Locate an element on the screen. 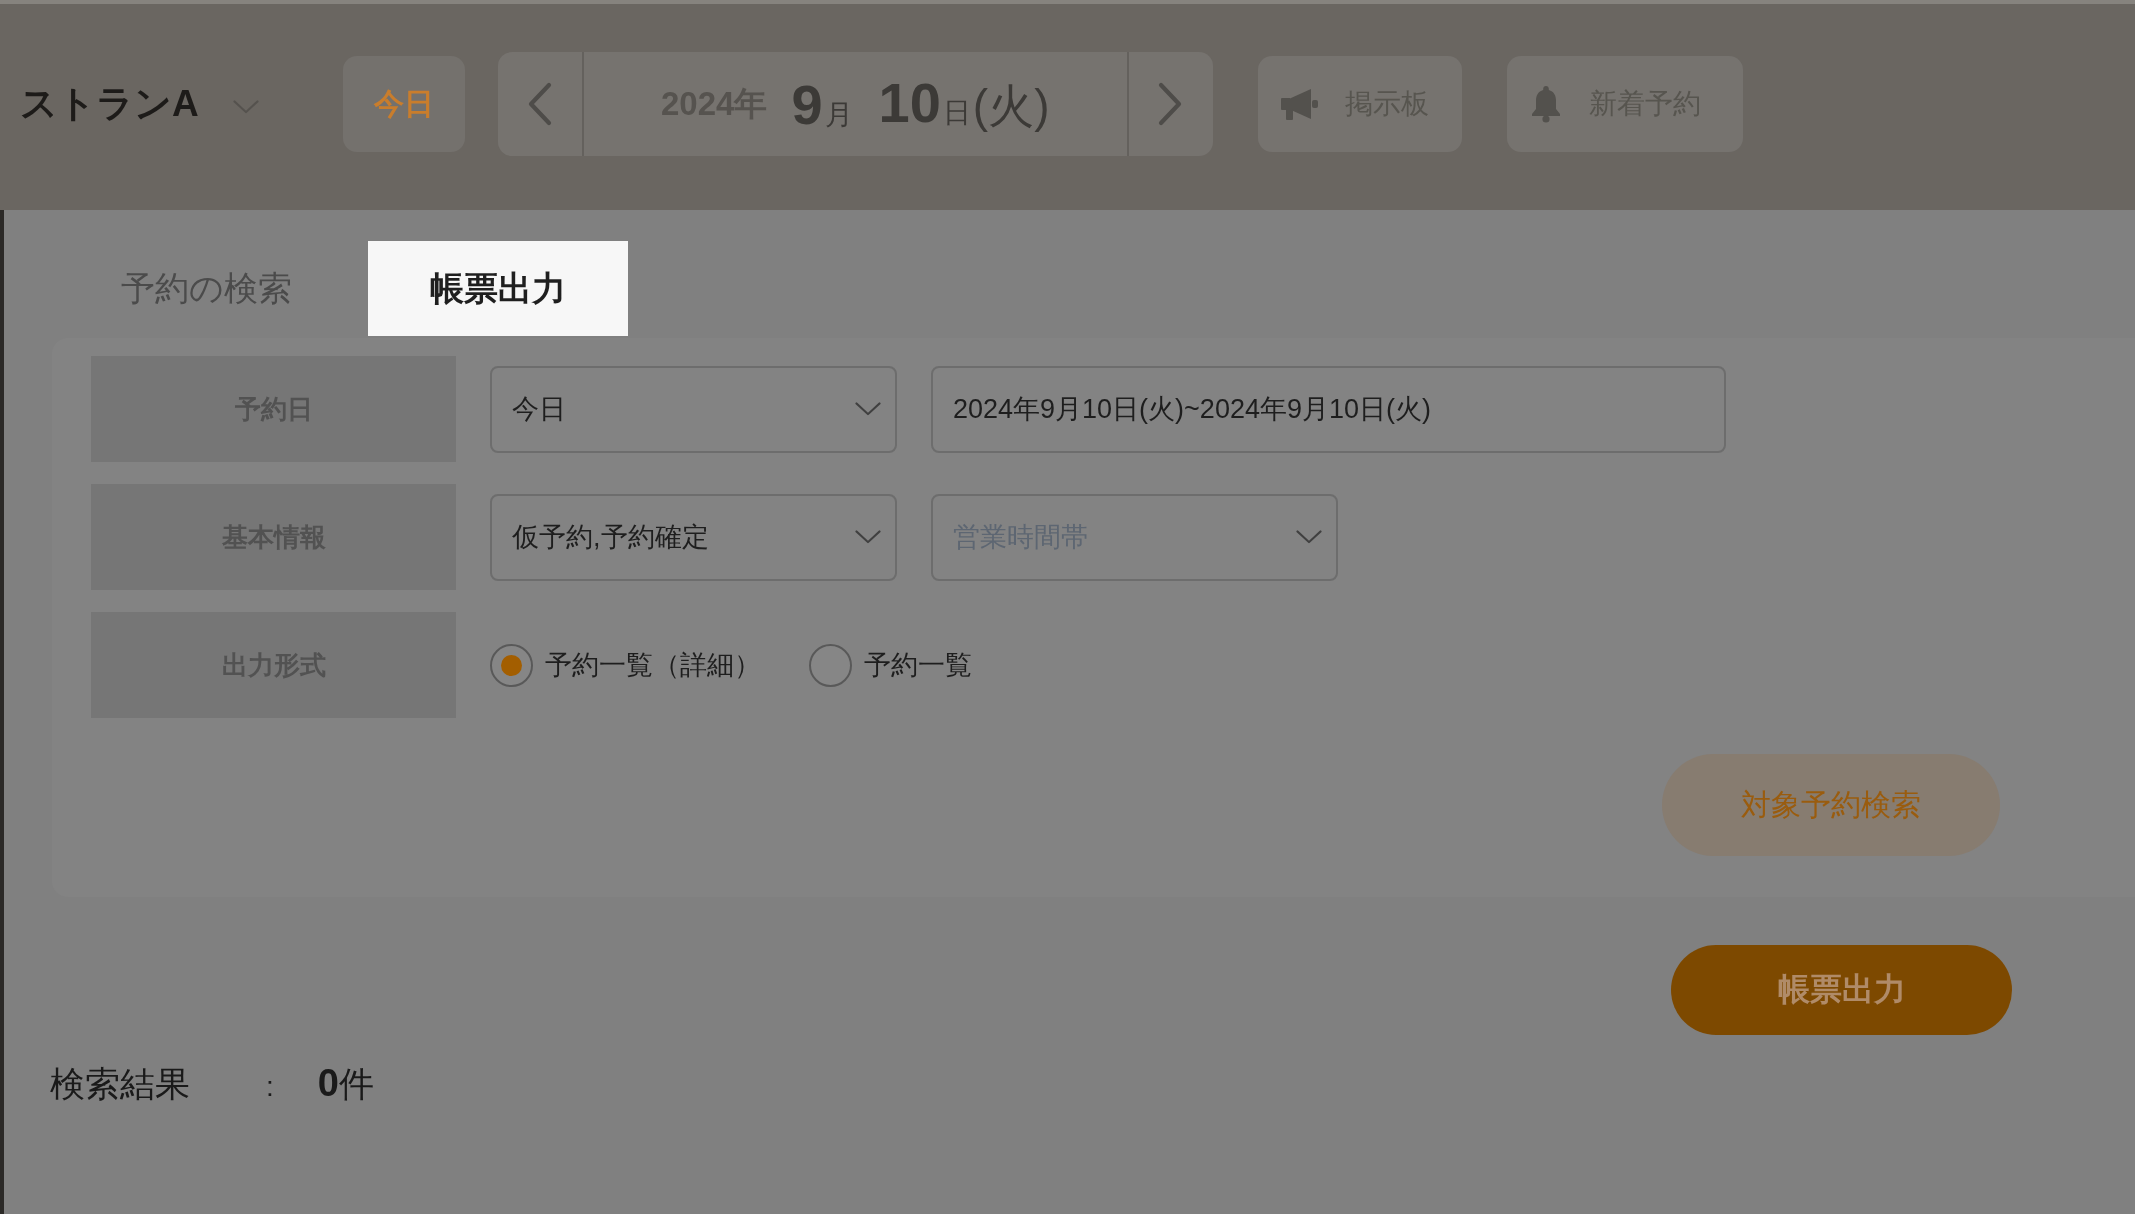  bell-icon is located at coordinates (1545, 104).